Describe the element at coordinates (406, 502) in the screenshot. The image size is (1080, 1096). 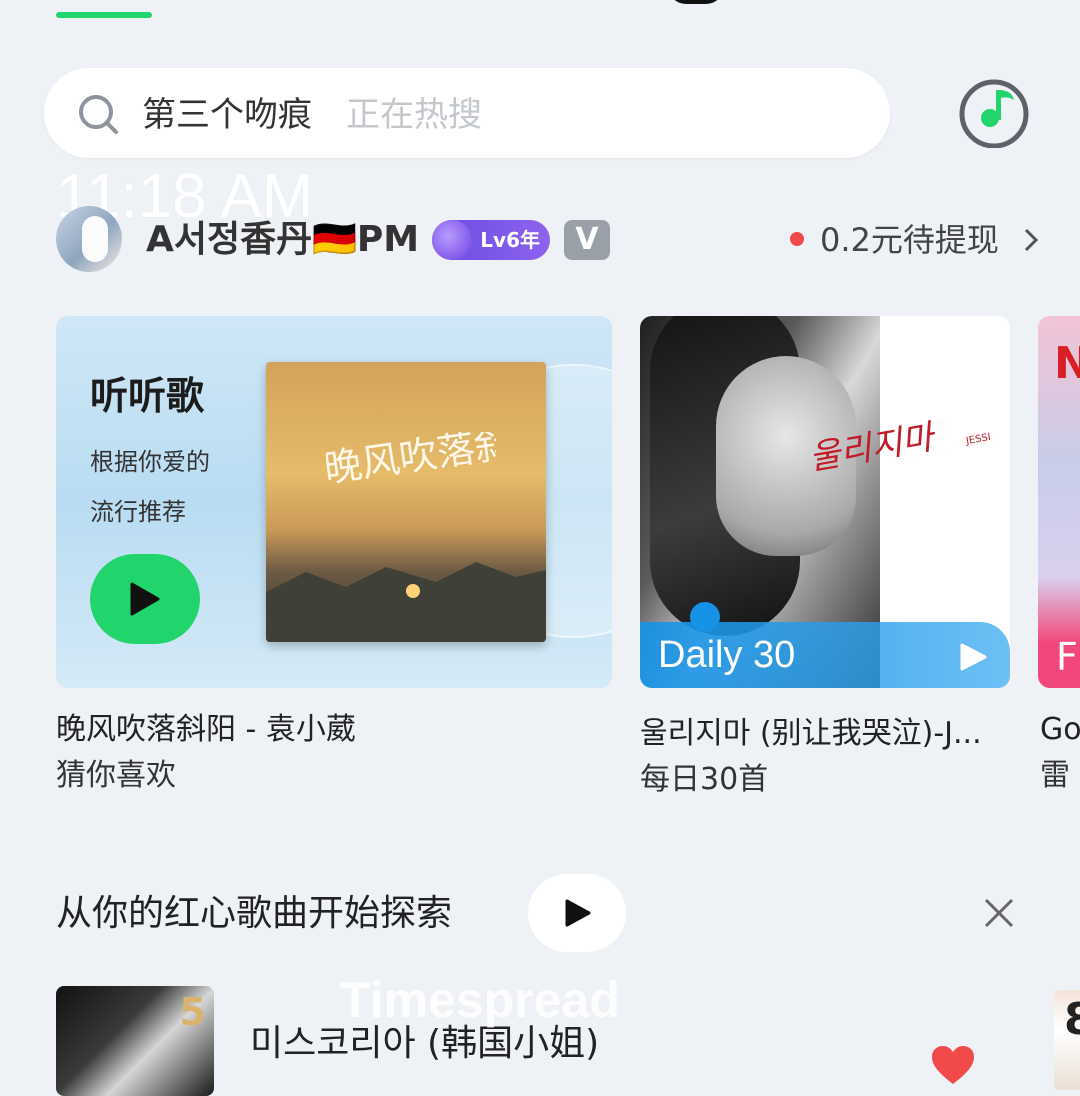
I see `album-cover: 晚风吹落斜阳` at that location.